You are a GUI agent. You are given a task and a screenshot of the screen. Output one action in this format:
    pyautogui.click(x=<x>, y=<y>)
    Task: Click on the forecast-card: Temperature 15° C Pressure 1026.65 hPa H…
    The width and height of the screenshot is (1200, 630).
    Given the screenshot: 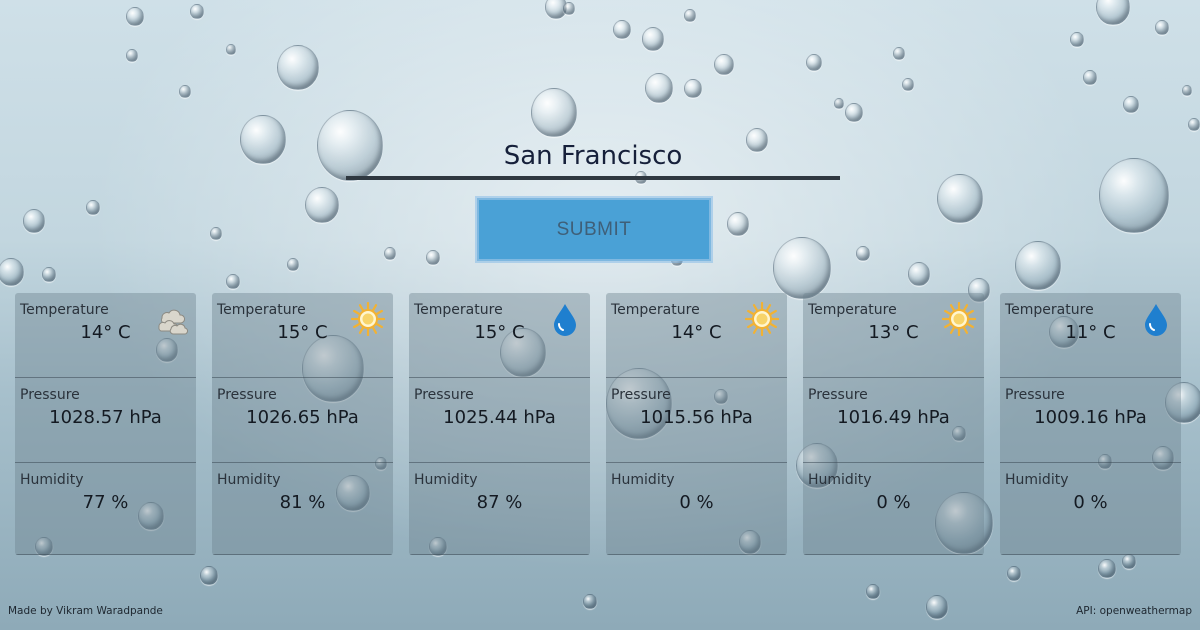 What is the action you would take?
    pyautogui.click(x=302, y=424)
    